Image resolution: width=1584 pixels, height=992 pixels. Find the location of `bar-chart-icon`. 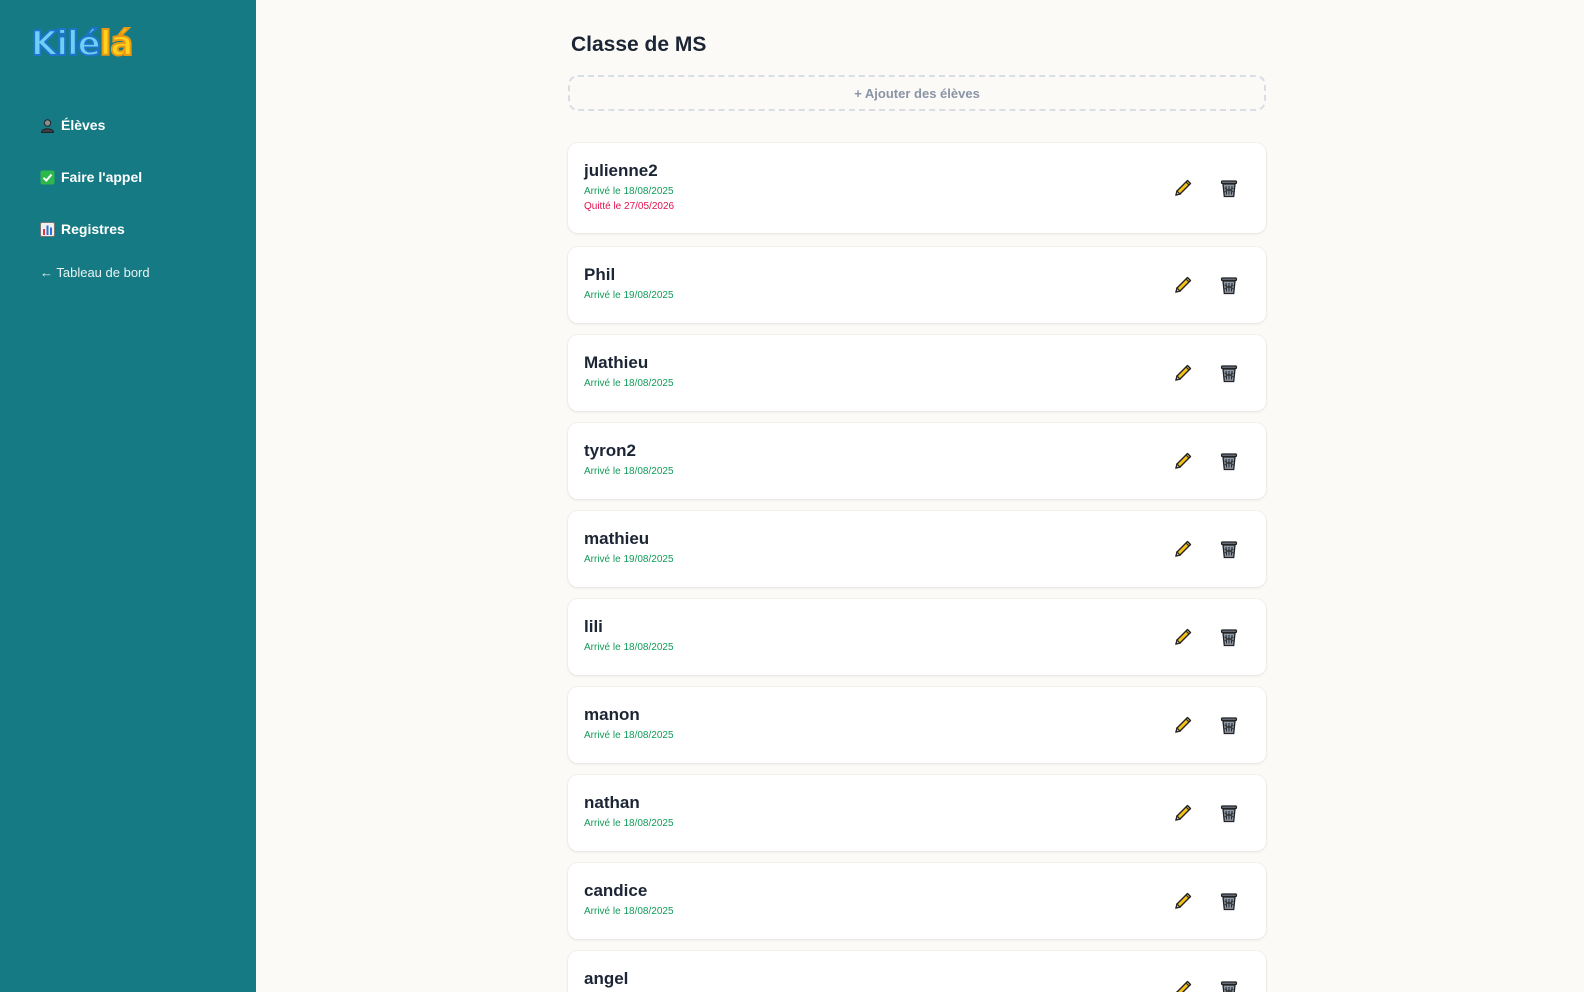

bar-chart-icon is located at coordinates (47, 229).